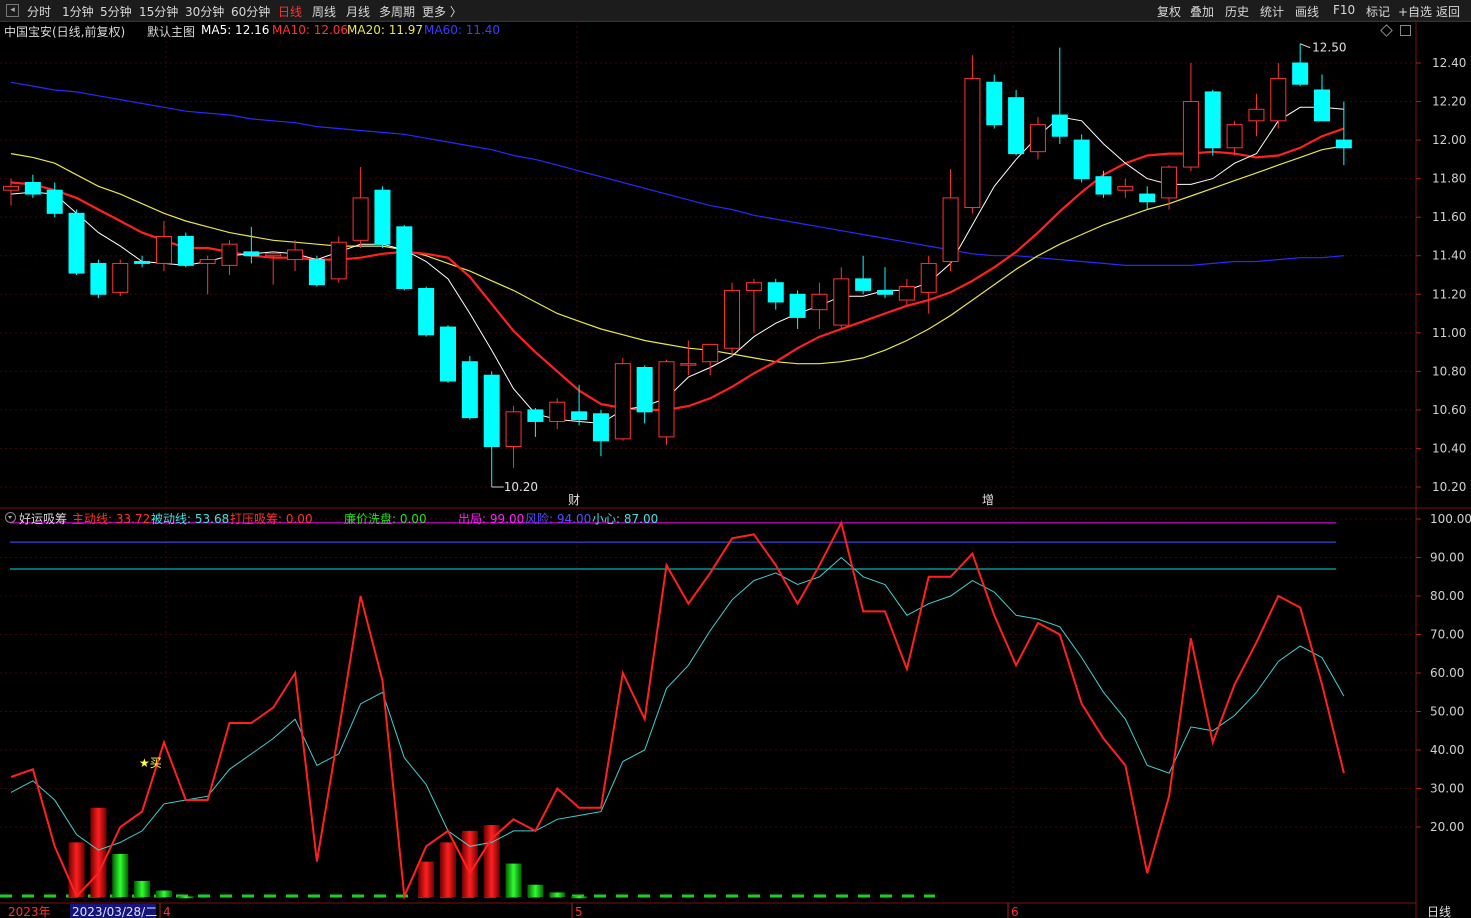 The image size is (1471, 918). What do you see at coordinates (43, 518) in the screenshot?
I see `indicator-name: 好运吸筹` at bounding box center [43, 518].